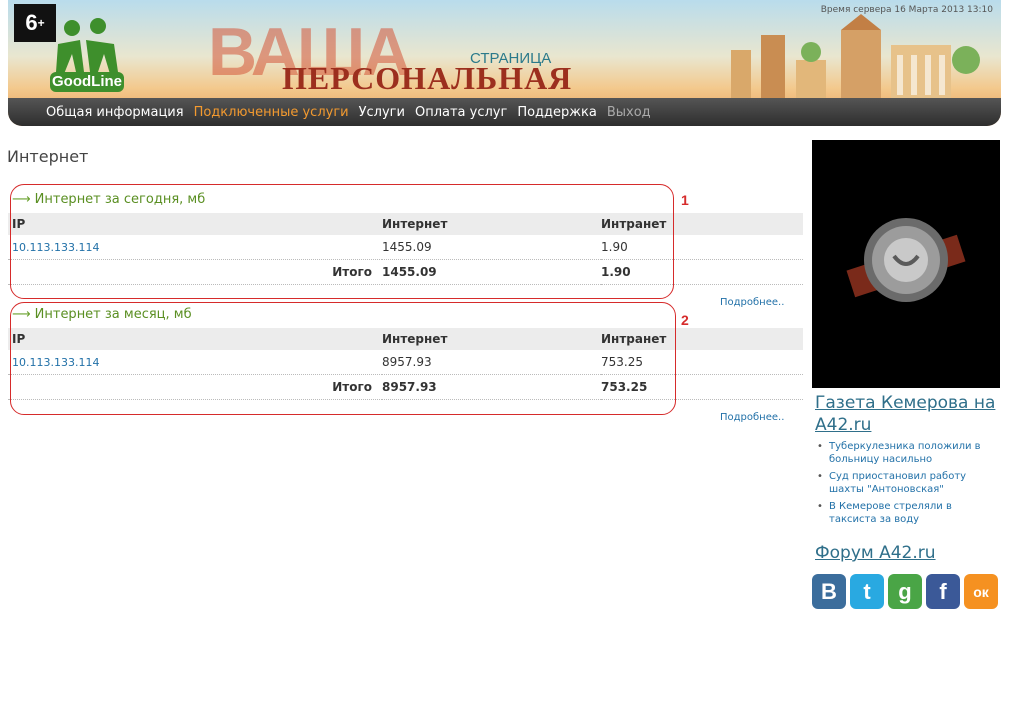 The height and width of the screenshot is (710, 1015). I want to click on nav-item-payment: Оплата услуг, so click(461, 112).